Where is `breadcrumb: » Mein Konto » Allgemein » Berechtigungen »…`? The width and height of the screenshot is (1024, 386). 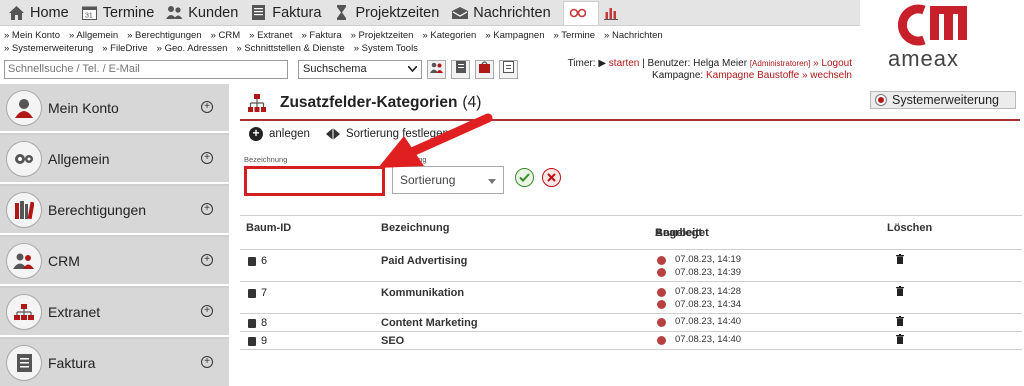 breadcrumb: » Mein Konto » Allgemein » Berechtigungen »… is located at coordinates (434, 42).